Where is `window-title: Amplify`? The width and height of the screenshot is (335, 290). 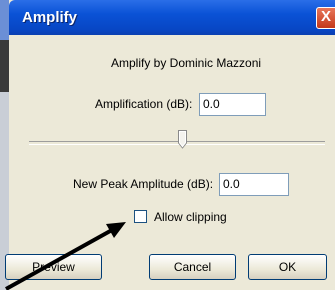 window-title: Amplify is located at coordinates (50, 17).